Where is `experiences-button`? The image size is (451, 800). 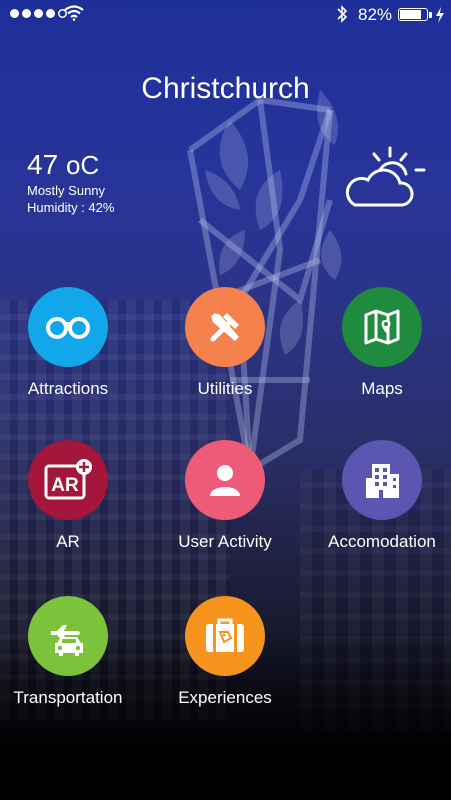 experiences-button is located at coordinates (225, 636).